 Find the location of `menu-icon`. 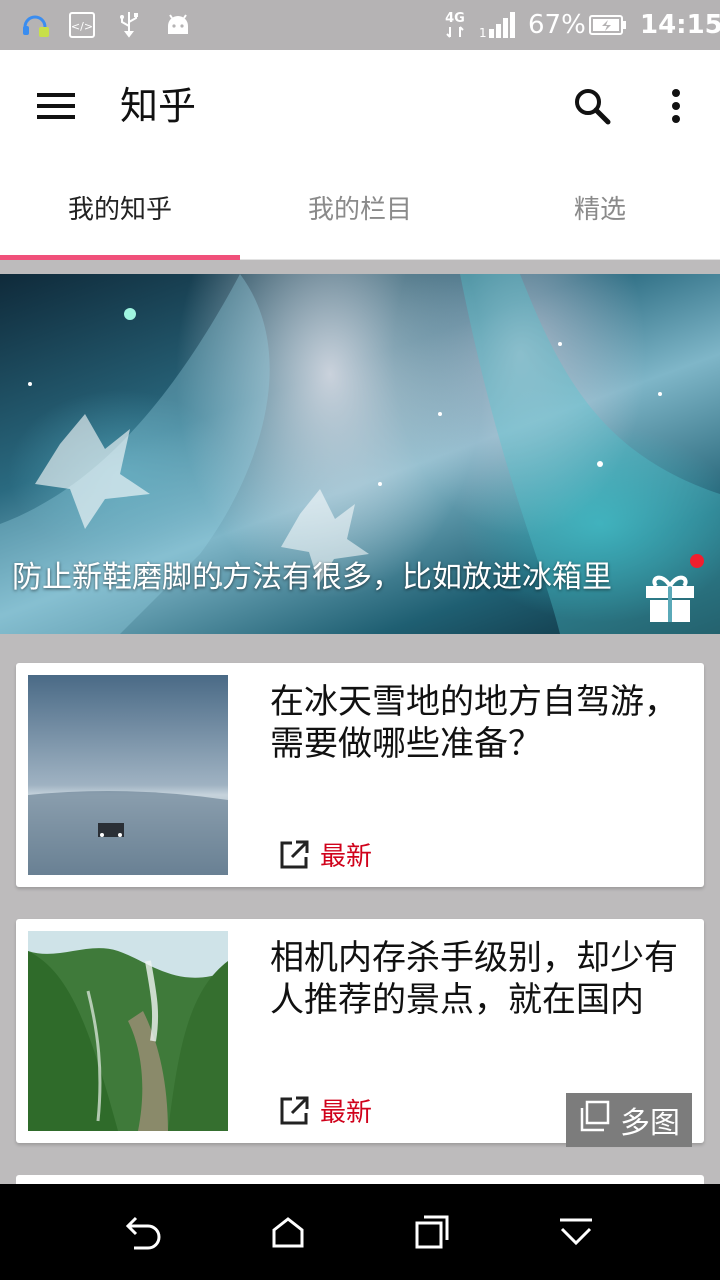

menu-icon is located at coordinates (56, 106).